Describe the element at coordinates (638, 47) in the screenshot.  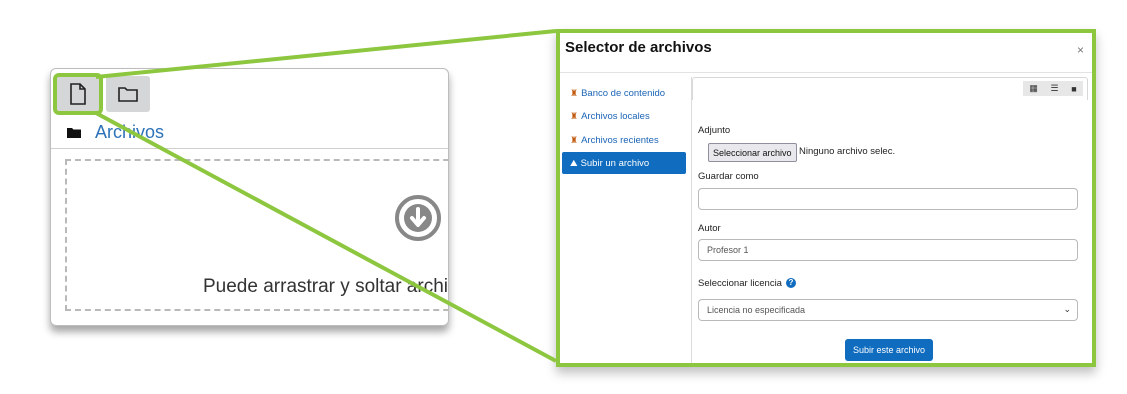
I see `dialog-title: Selector de archivos` at that location.